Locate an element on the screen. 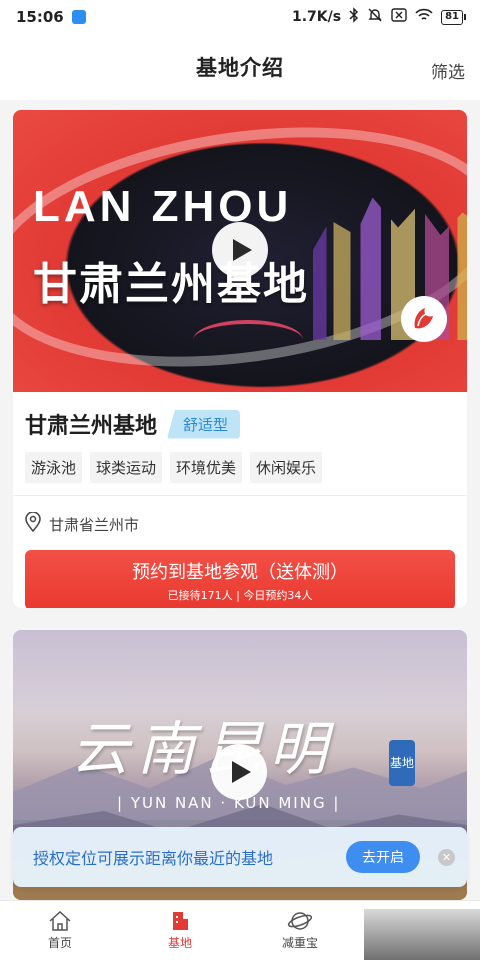 This screenshot has height=960, width=480. nav-item-weight-loss: 减重宝 is located at coordinates (300, 930).